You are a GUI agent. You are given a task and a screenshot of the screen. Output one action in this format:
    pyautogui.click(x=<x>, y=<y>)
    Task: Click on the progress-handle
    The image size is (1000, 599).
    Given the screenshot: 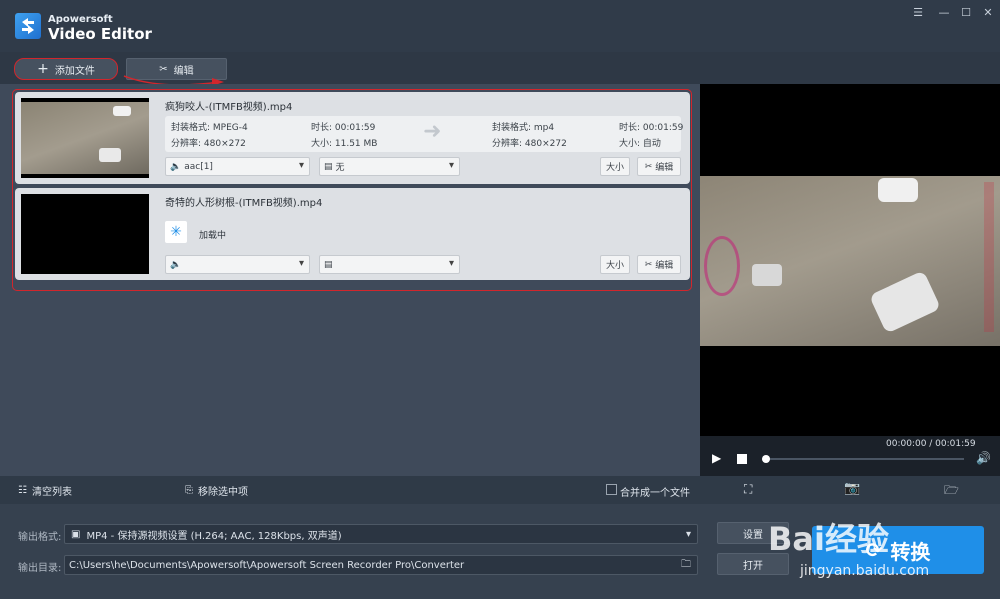 What is the action you would take?
    pyautogui.click(x=766, y=459)
    